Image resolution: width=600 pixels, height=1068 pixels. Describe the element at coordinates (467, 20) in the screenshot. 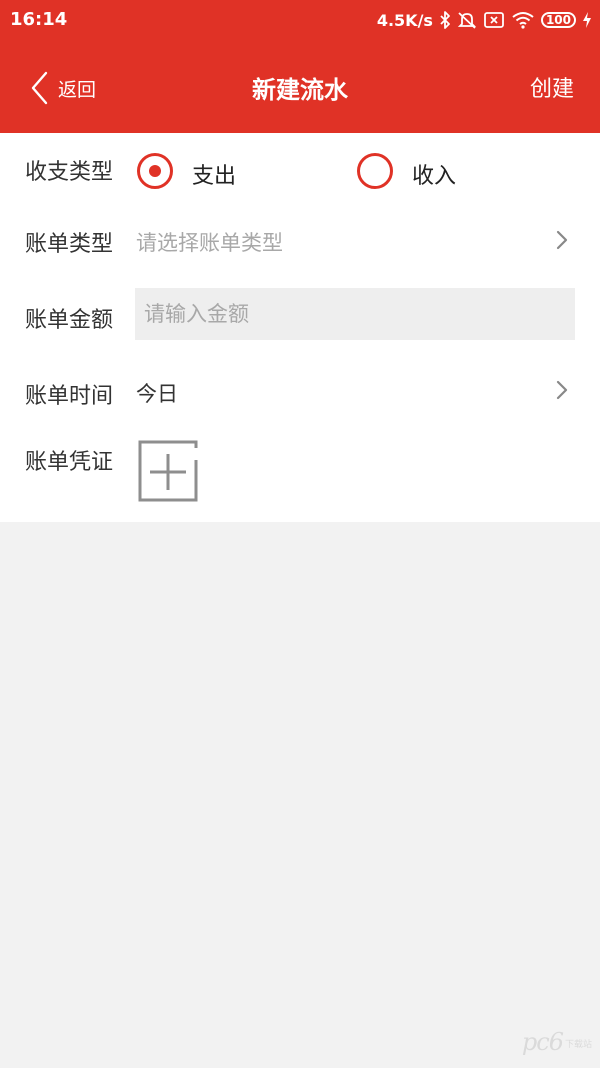

I see `mute-bell-icon` at that location.